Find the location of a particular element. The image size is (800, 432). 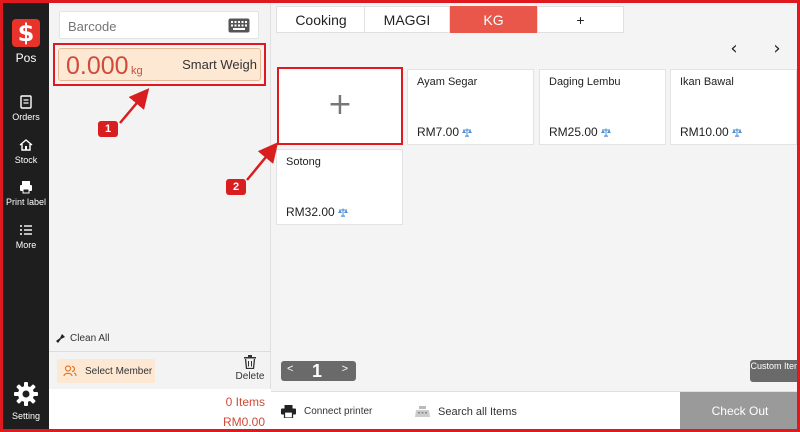

product-price: RM10.00 is located at coordinates (711, 132).